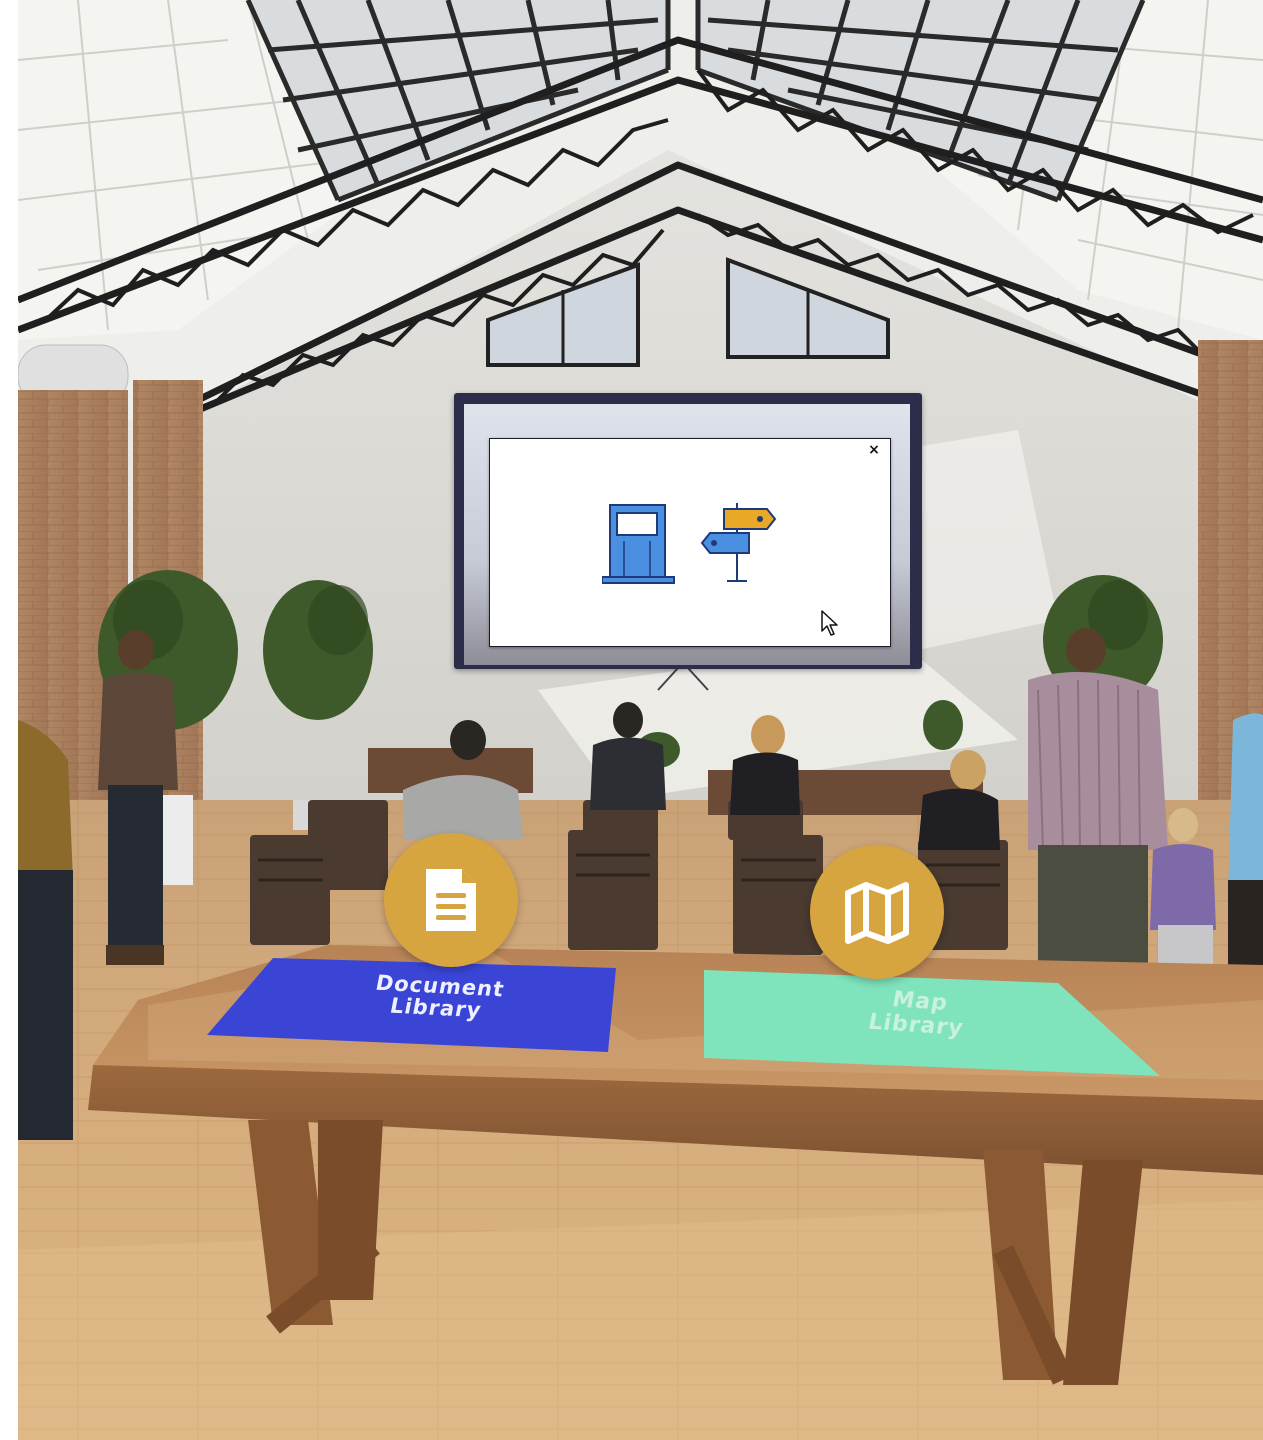 Image resolution: width=1263 pixels, height=1440 pixels. I want to click on info-modal: ×, so click(690, 542).